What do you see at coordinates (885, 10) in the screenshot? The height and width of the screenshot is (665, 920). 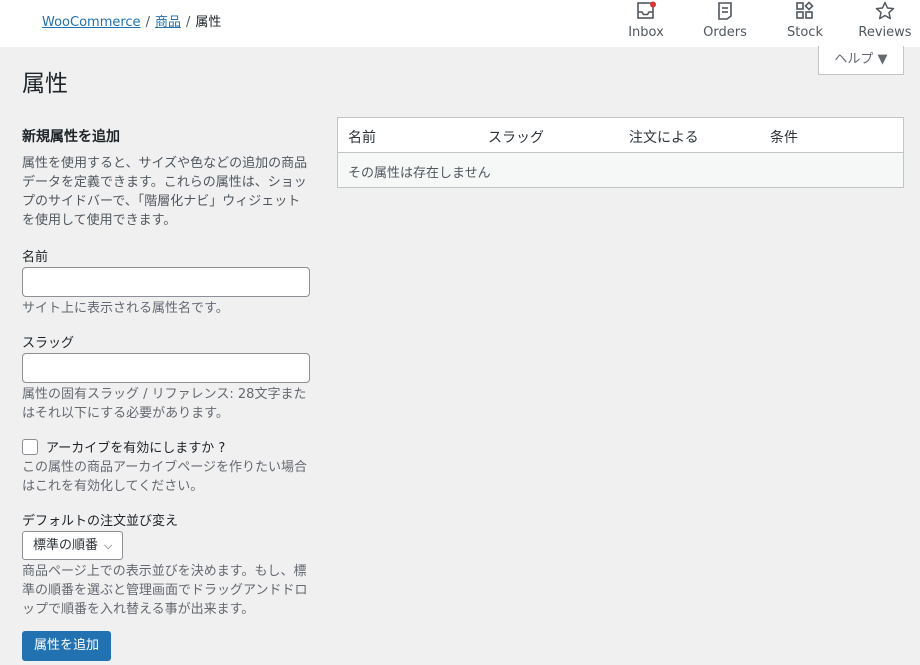 I see `star-icon` at bounding box center [885, 10].